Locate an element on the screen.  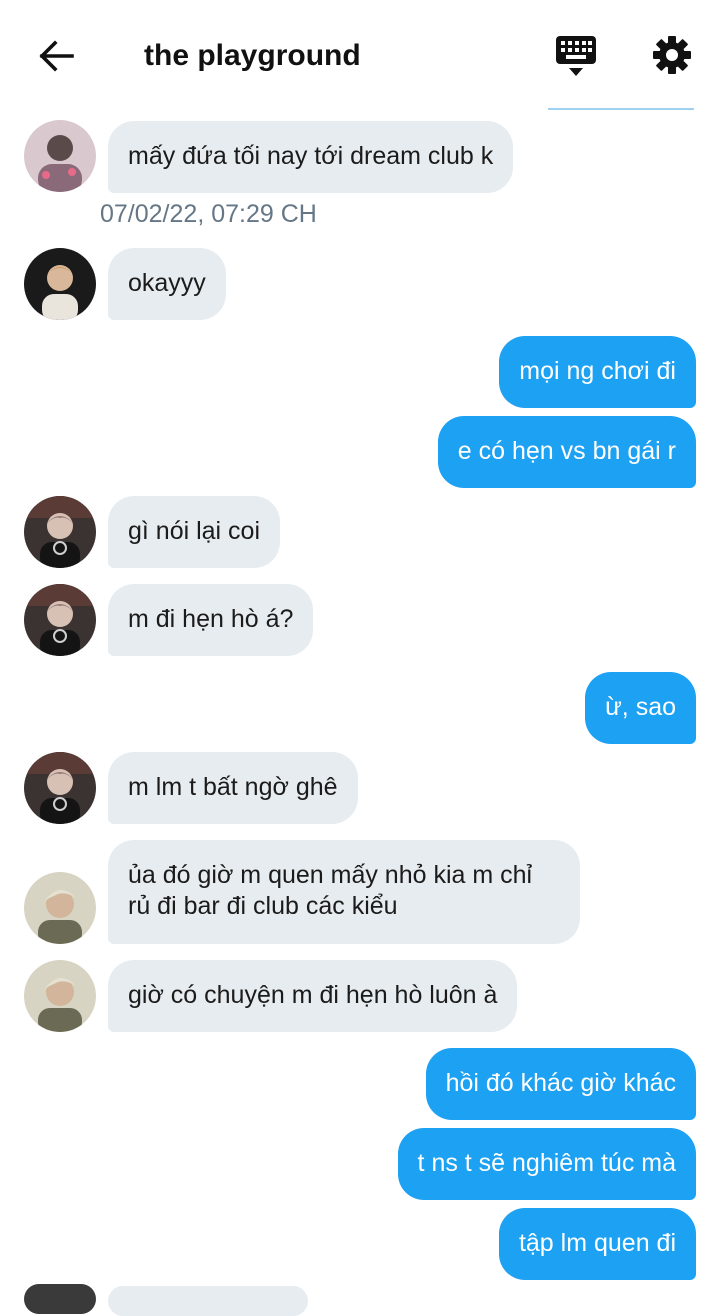
message-incoming-partial is located at coordinates (208, 1301).